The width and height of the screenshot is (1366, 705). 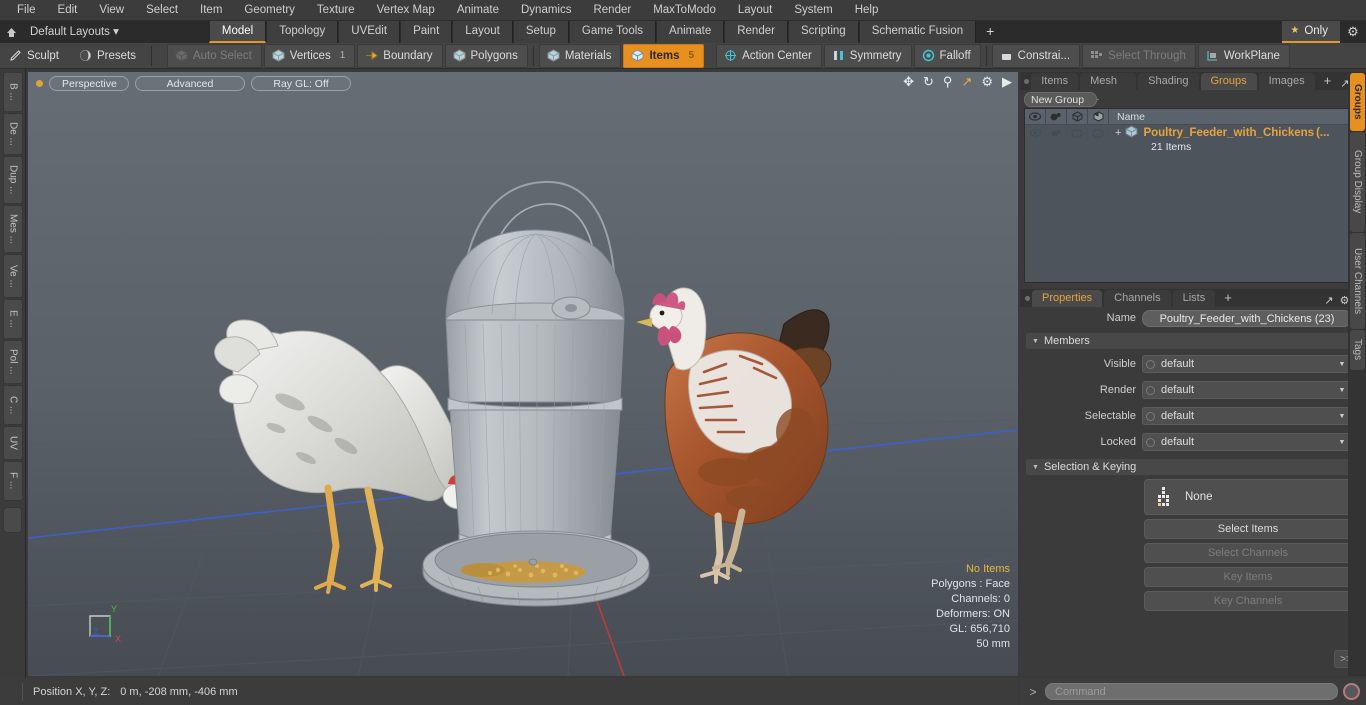 I want to click on visible-dropdown: default ▼, so click(x=1247, y=364).